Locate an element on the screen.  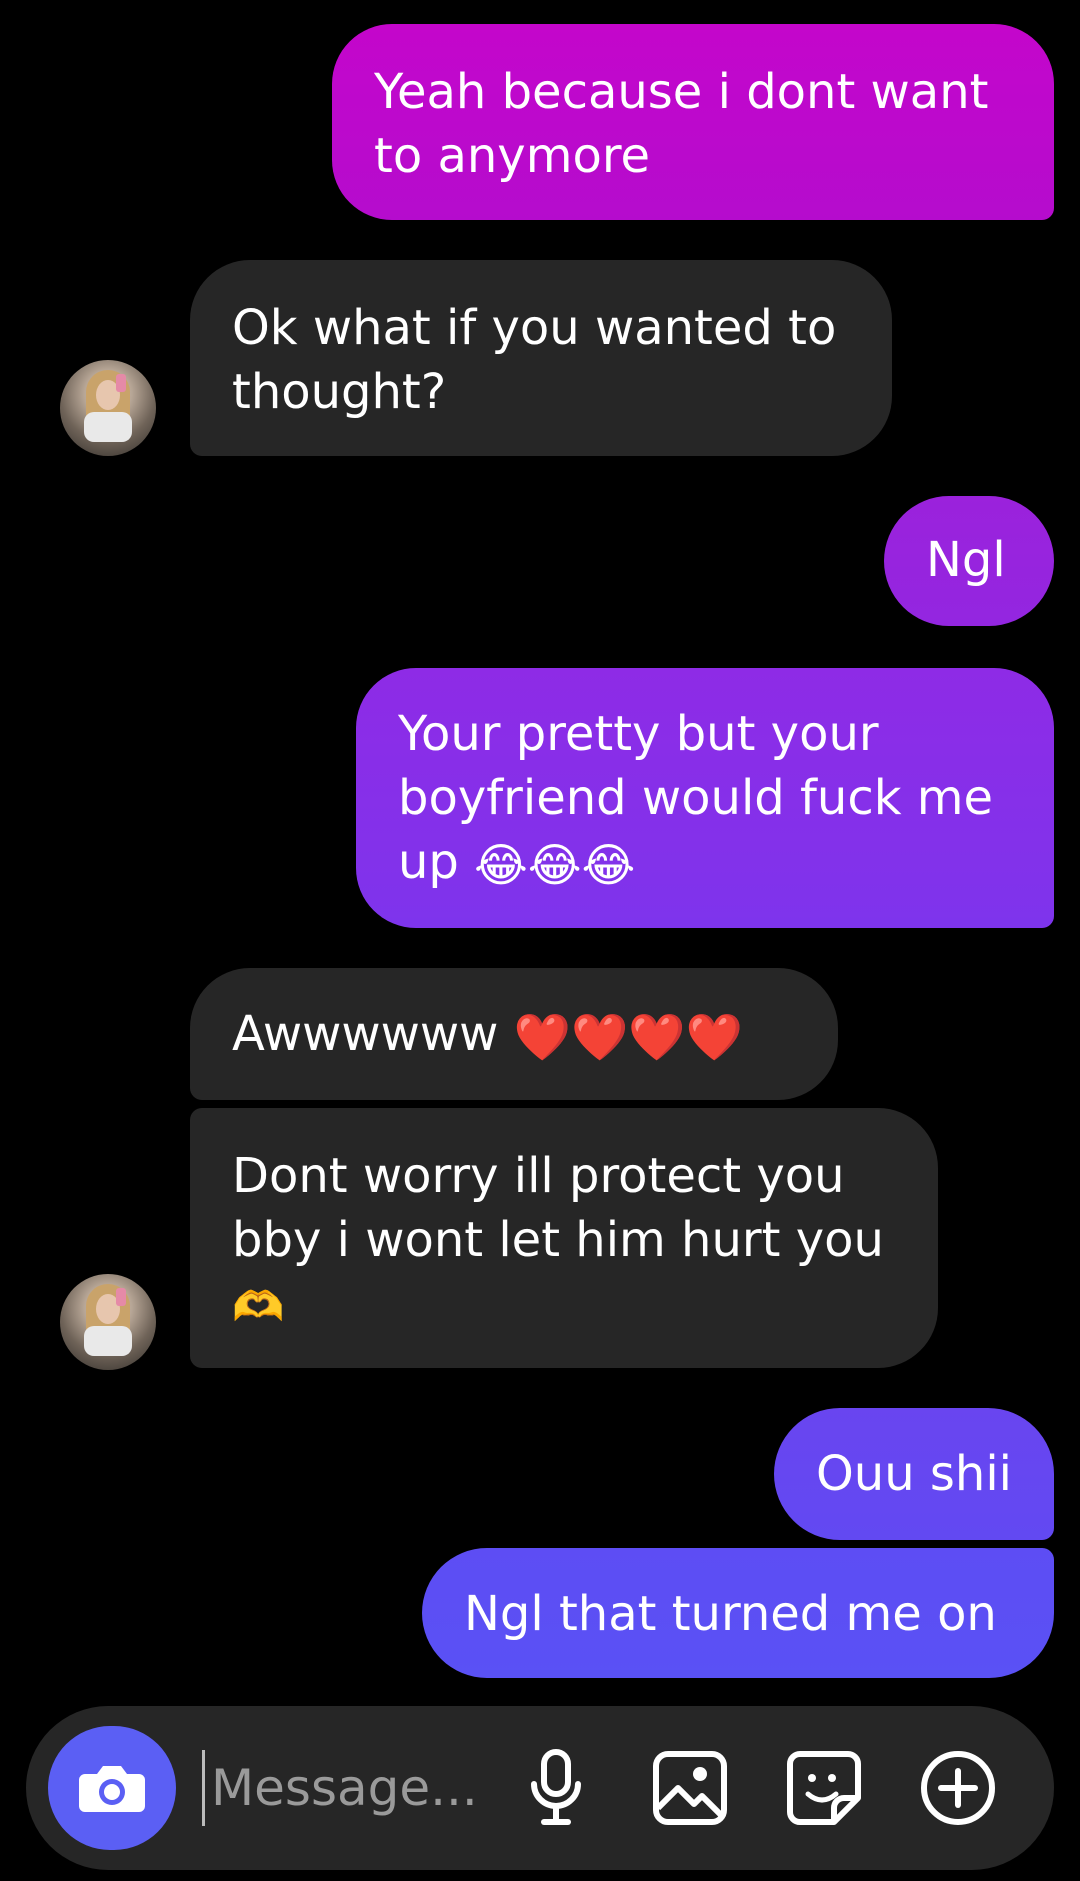
message-bubble-outgoing: Yeah because i dont want to anymore is located at coordinates (693, 122).